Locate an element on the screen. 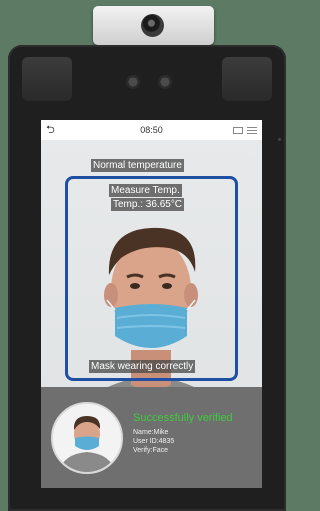 This screenshot has width=320, height=511. right-sensor is located at coordinates (247, 79).